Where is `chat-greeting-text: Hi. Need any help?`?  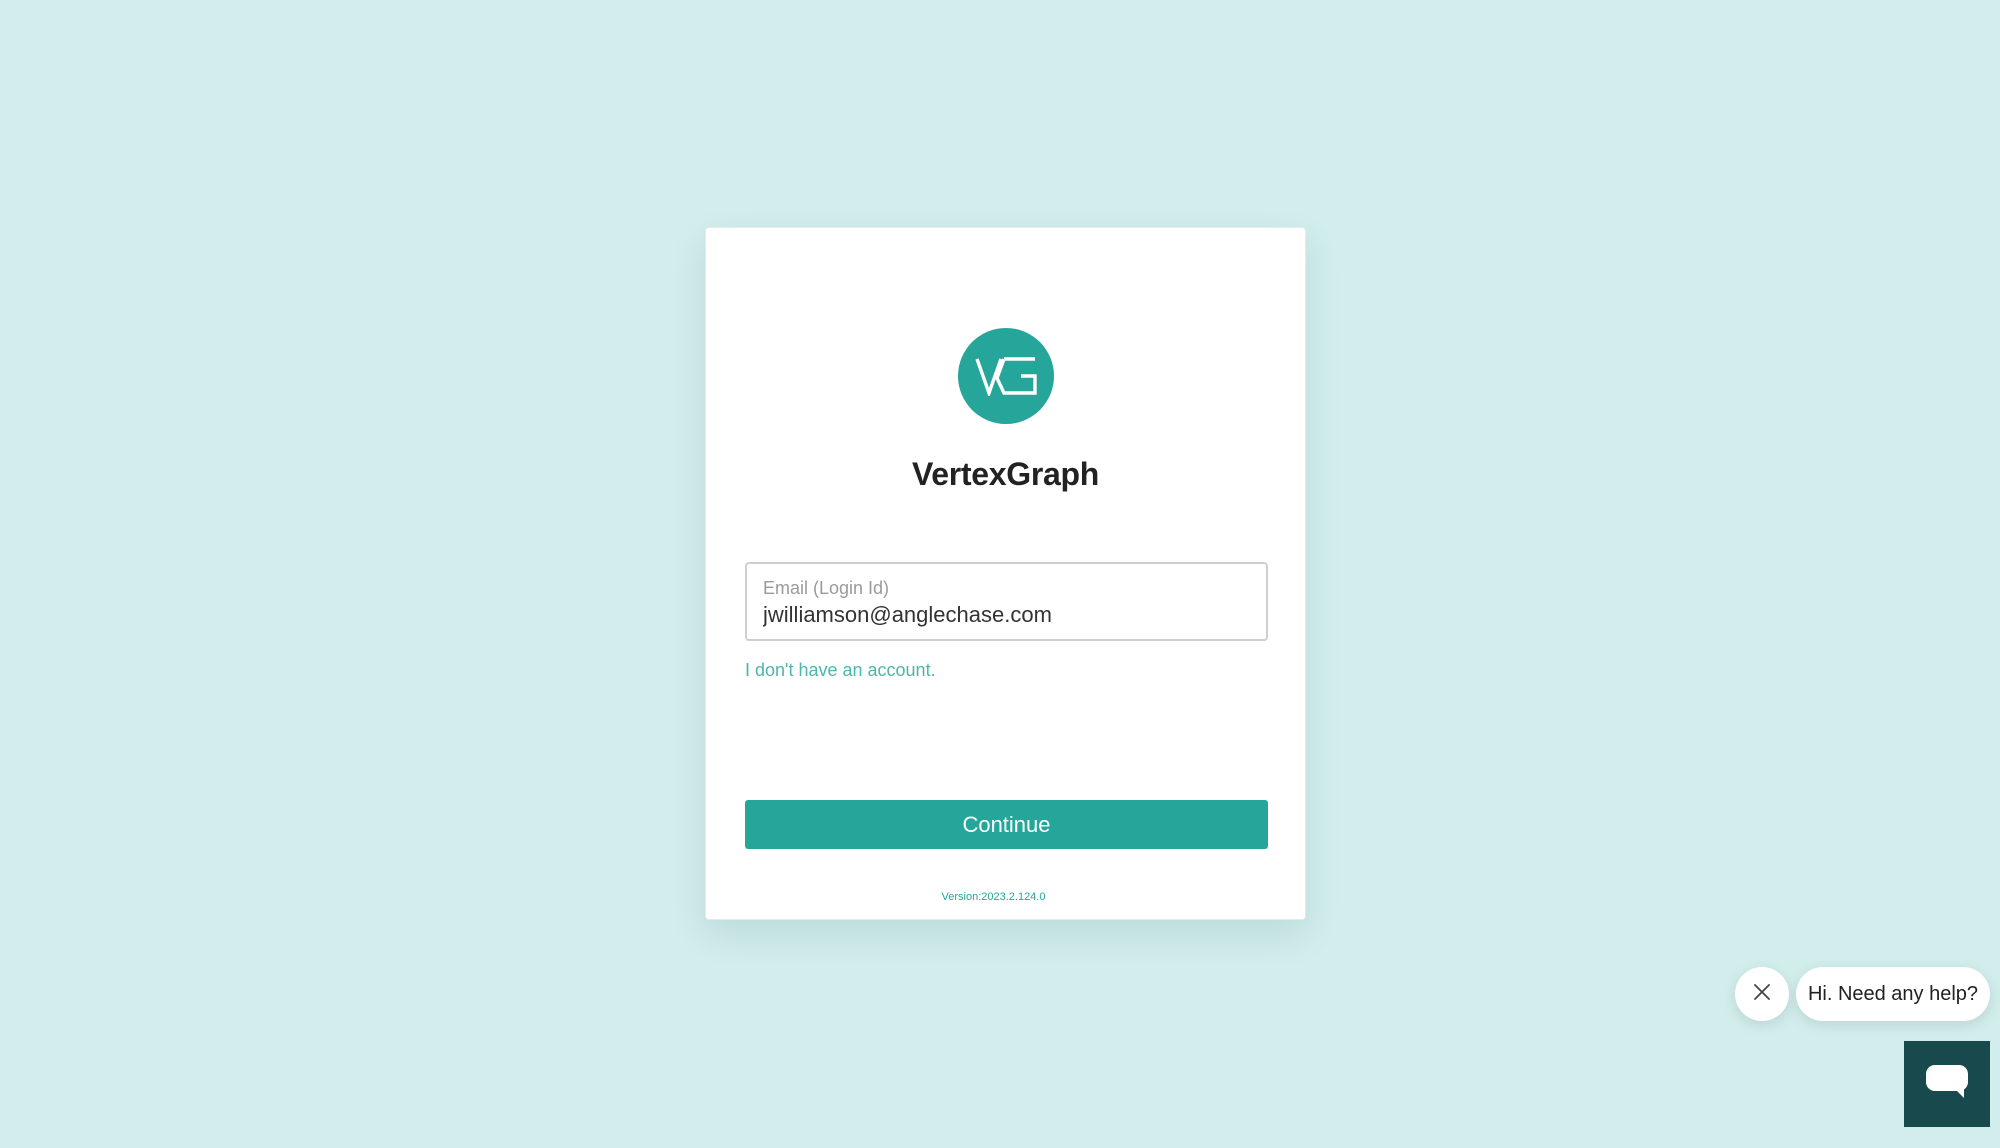 chat-greeting-text: Hi. Need any help? is located at coordinates (1893, 993).